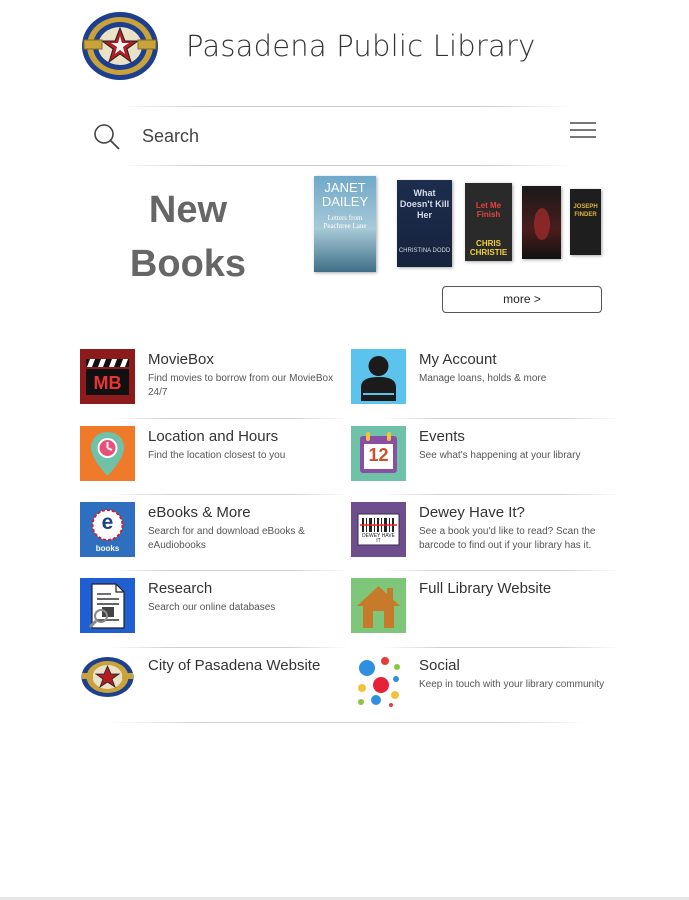  I want to click on book-cover: Let Me Finish CHRIS CHRISTIE, so click(488, 222).